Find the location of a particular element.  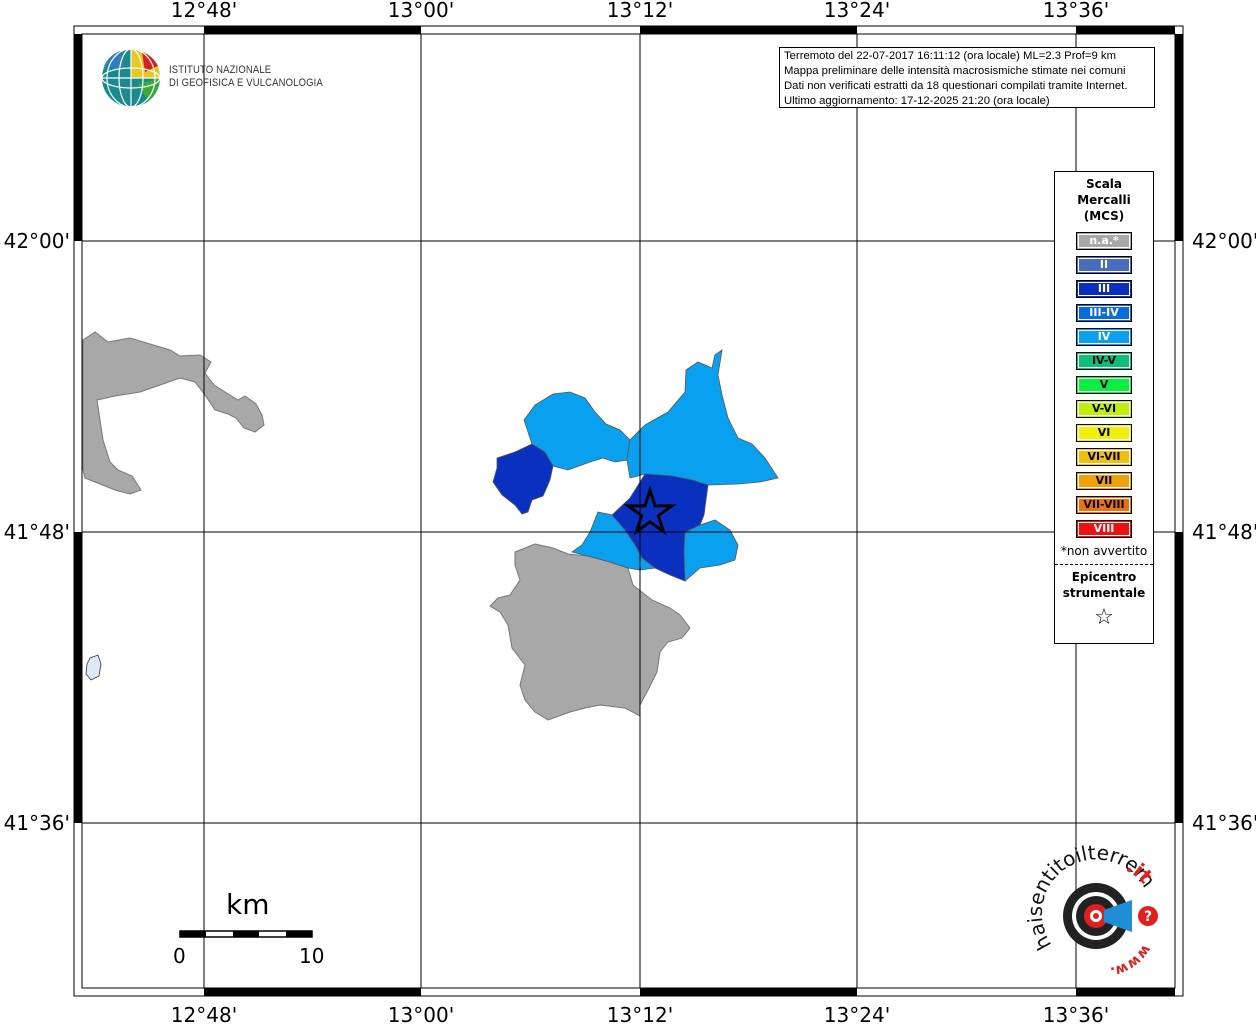

scale-bar is located at coordinates (246, 934).